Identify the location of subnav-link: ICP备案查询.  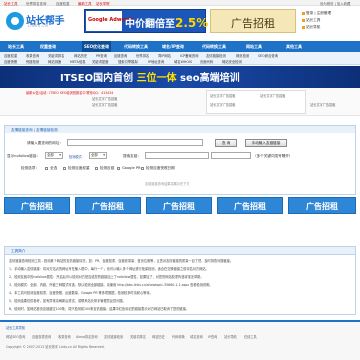
(189, 55).